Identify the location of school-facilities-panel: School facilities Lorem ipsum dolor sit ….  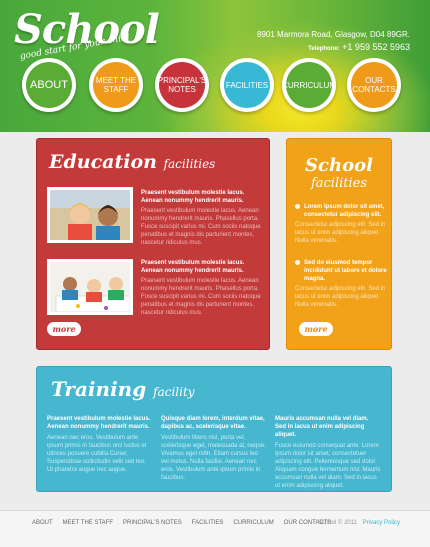
(339, 244).